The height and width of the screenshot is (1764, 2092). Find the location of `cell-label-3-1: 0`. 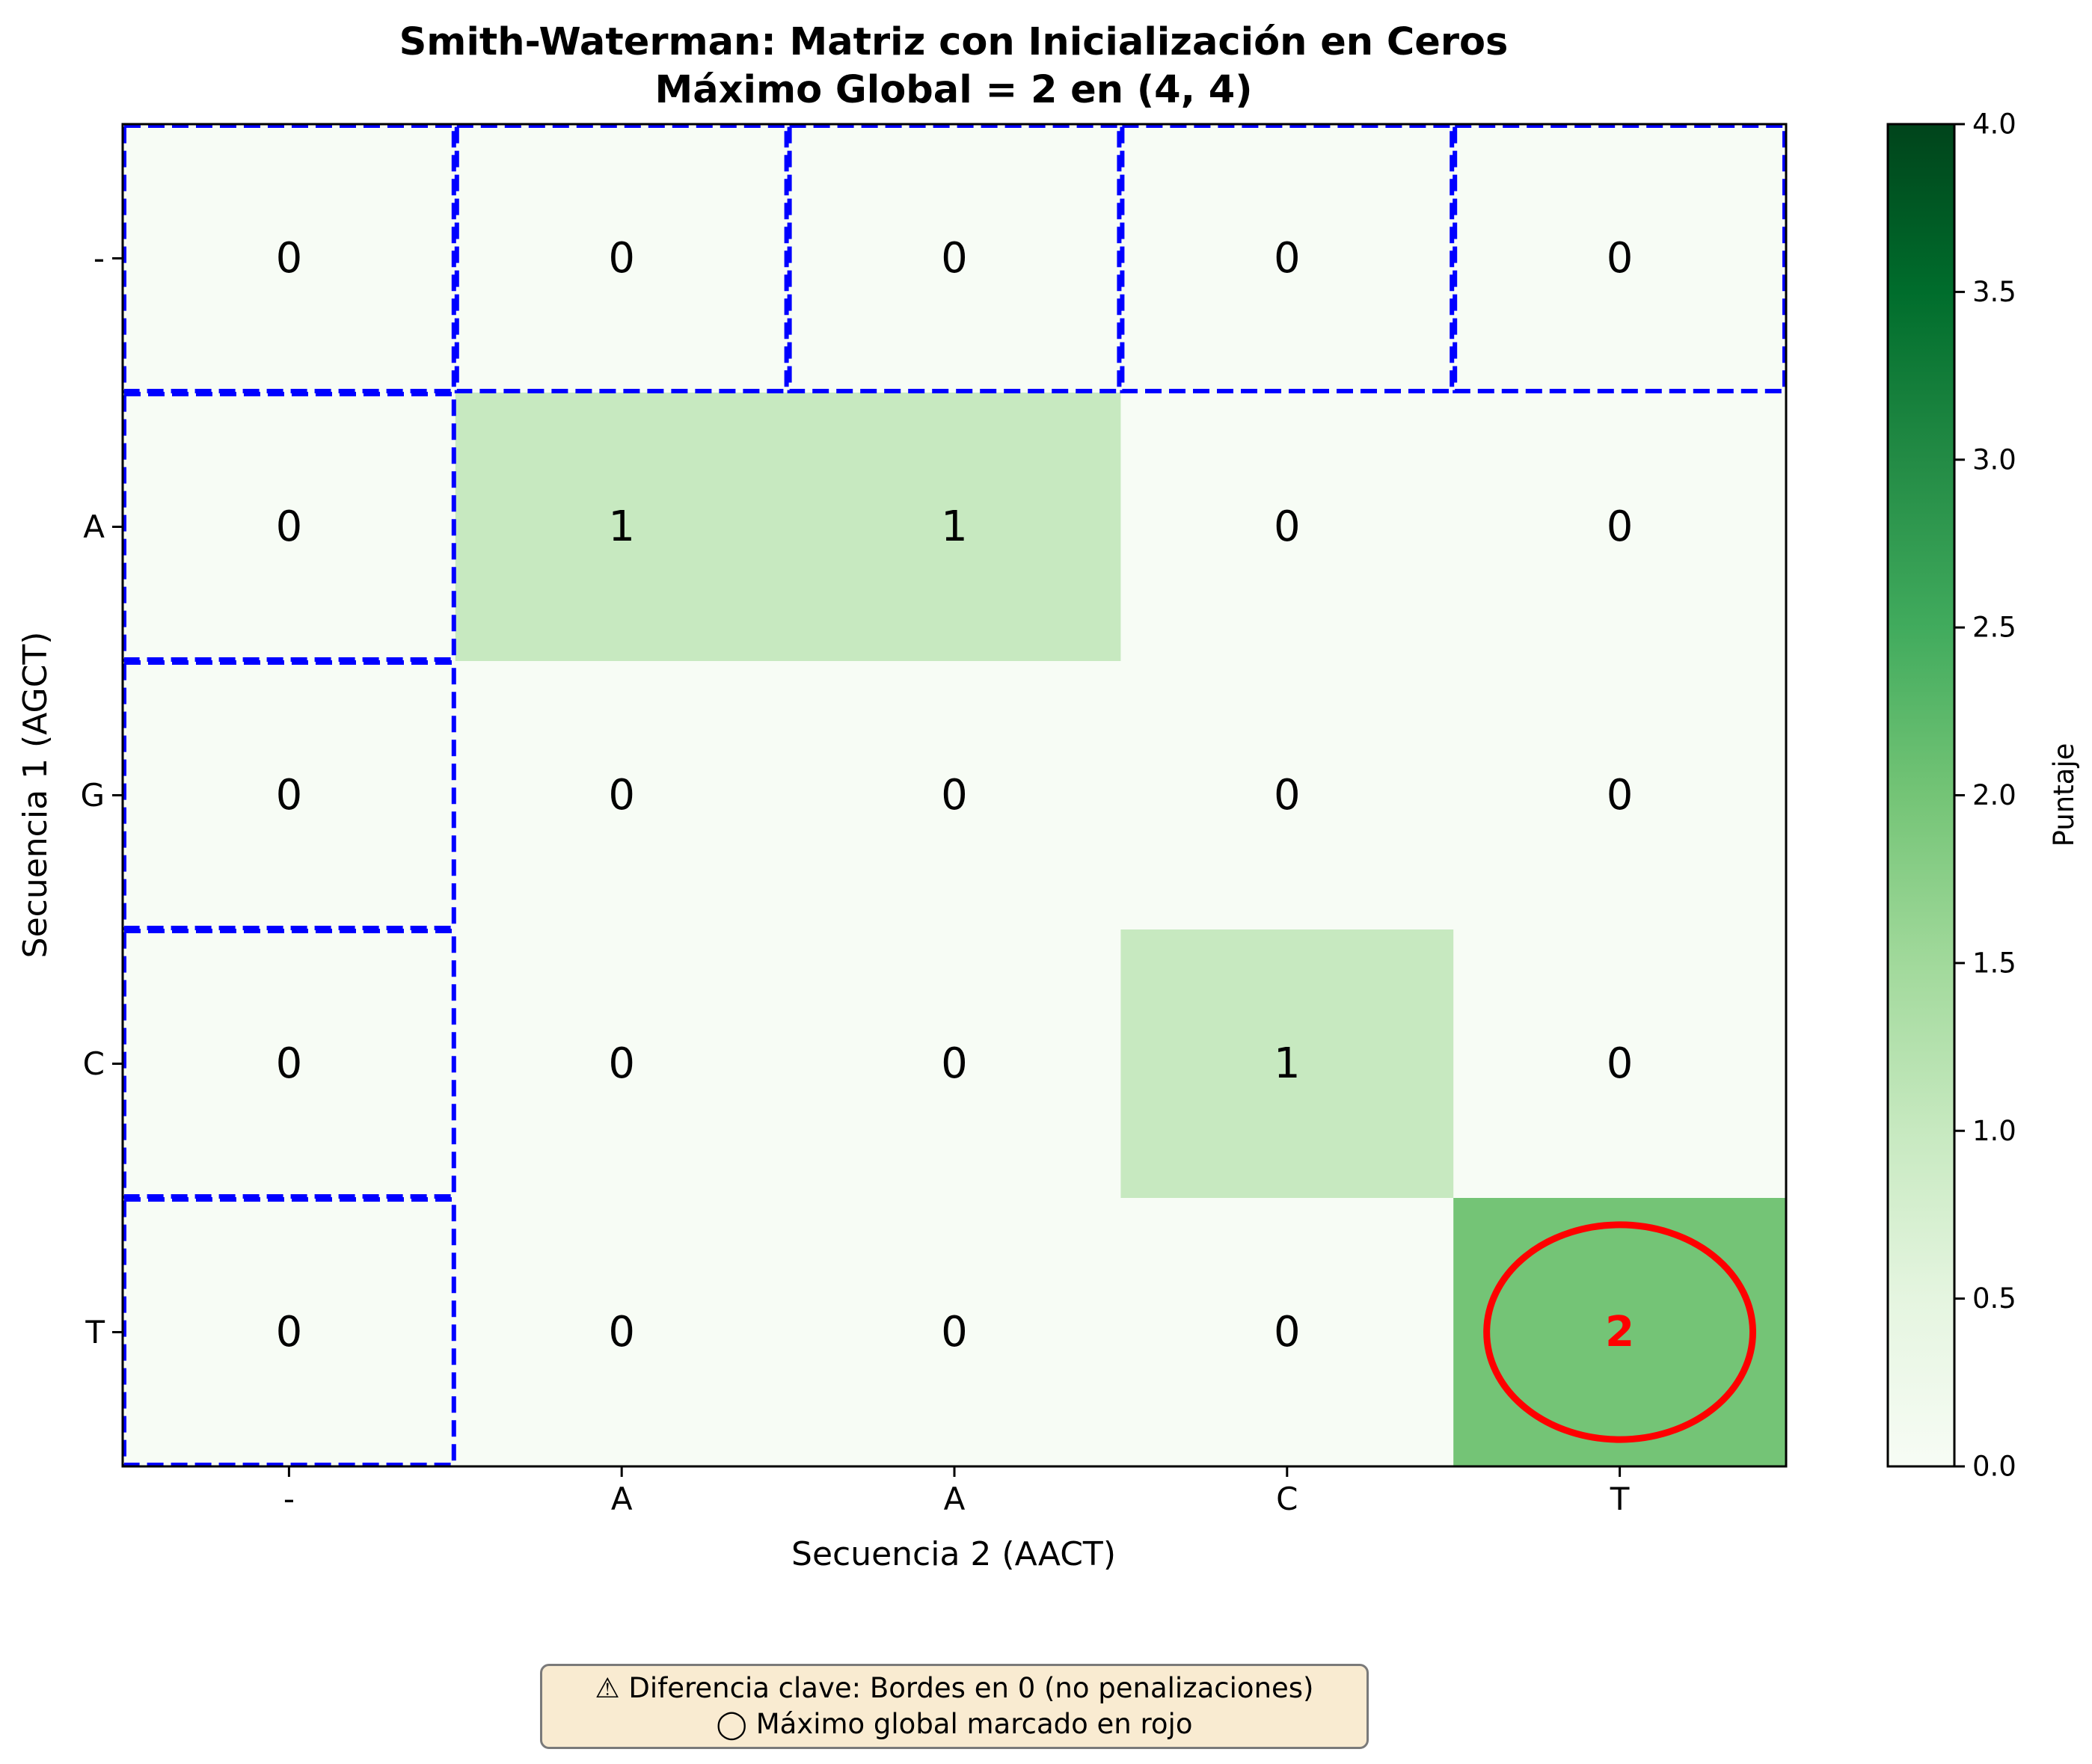

cell-label-3-1: 0 is located at coordinates (621, 1063).